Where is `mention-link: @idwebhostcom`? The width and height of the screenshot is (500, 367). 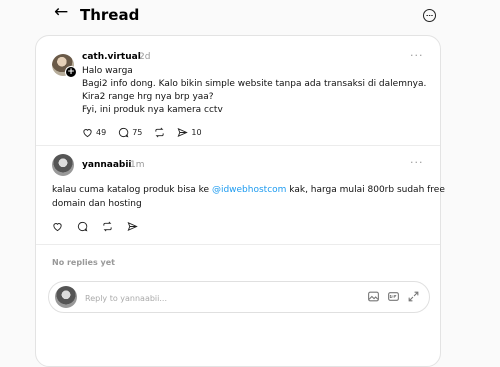 mention-link: @idwebhostcom is located at coordinates (249, 190).